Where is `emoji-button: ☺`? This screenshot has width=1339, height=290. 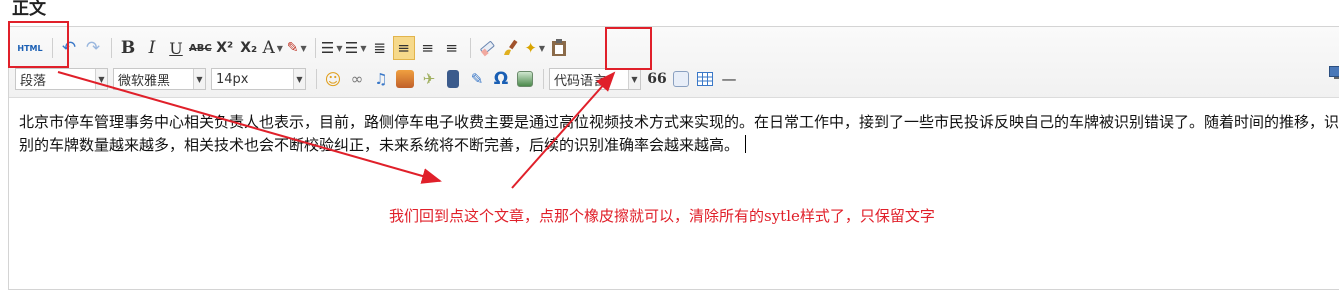
emoji-button: ☺ is located at coordinates (333, 79).